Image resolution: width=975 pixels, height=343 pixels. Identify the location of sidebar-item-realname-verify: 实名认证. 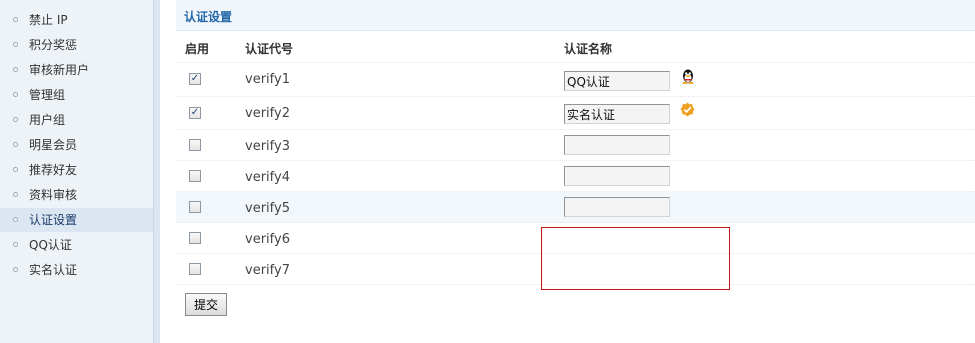
(76, 270).